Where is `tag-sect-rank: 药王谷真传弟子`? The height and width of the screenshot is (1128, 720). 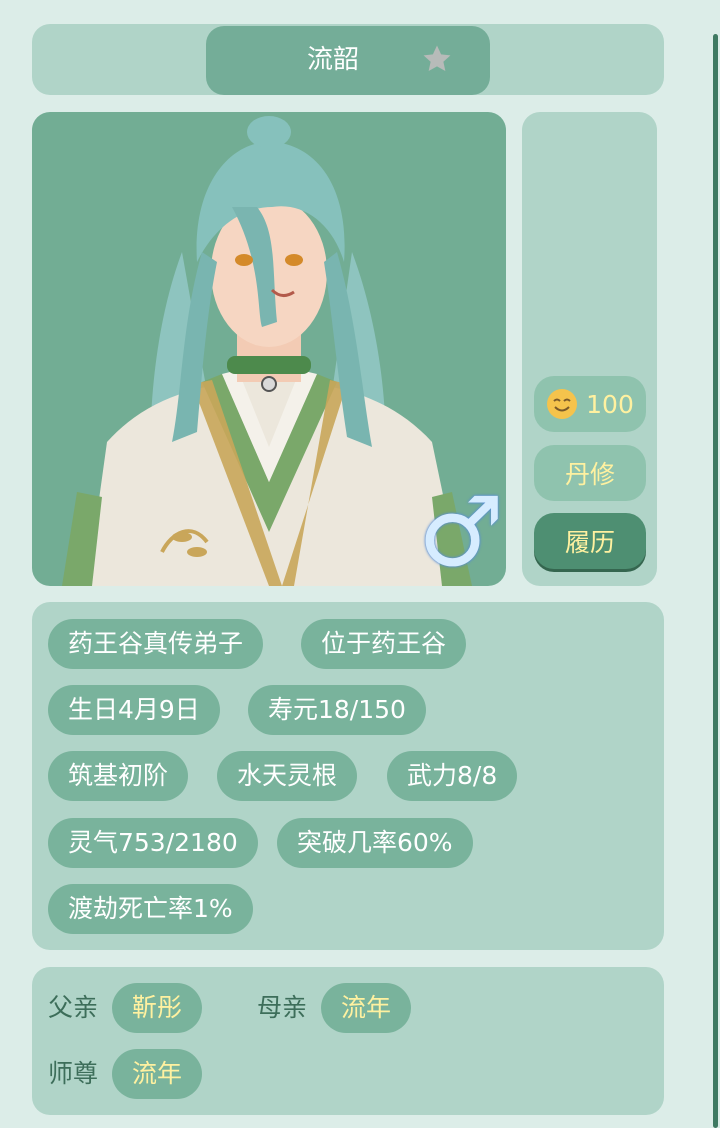
tag-sect-rank: 药王谷真传弟子 is located at coordinates (156, 644).